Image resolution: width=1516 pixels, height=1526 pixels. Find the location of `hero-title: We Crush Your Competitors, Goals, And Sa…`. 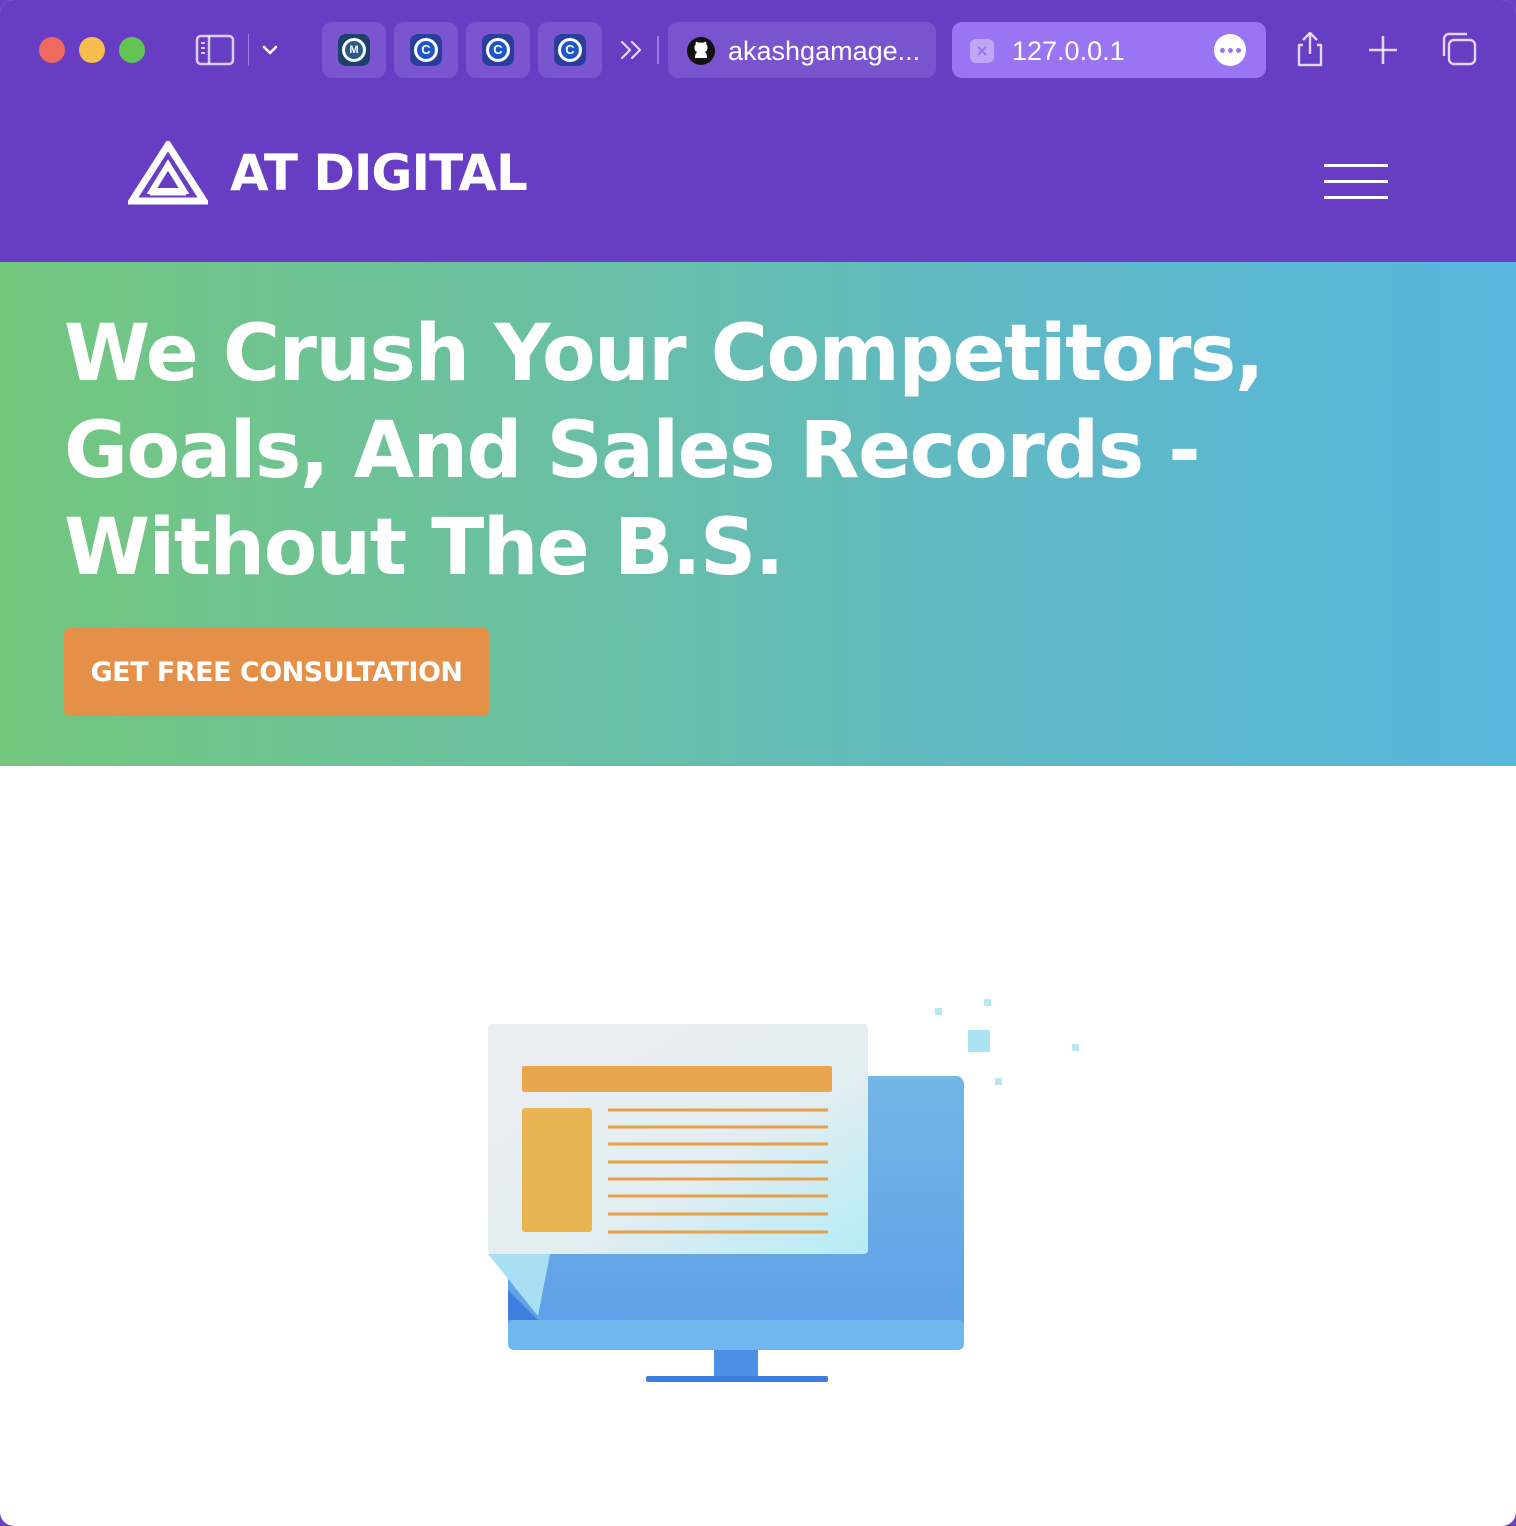

hero-title: We Crush Your Competitors, Goals, And Sa… is located at coordinates (664, 451).